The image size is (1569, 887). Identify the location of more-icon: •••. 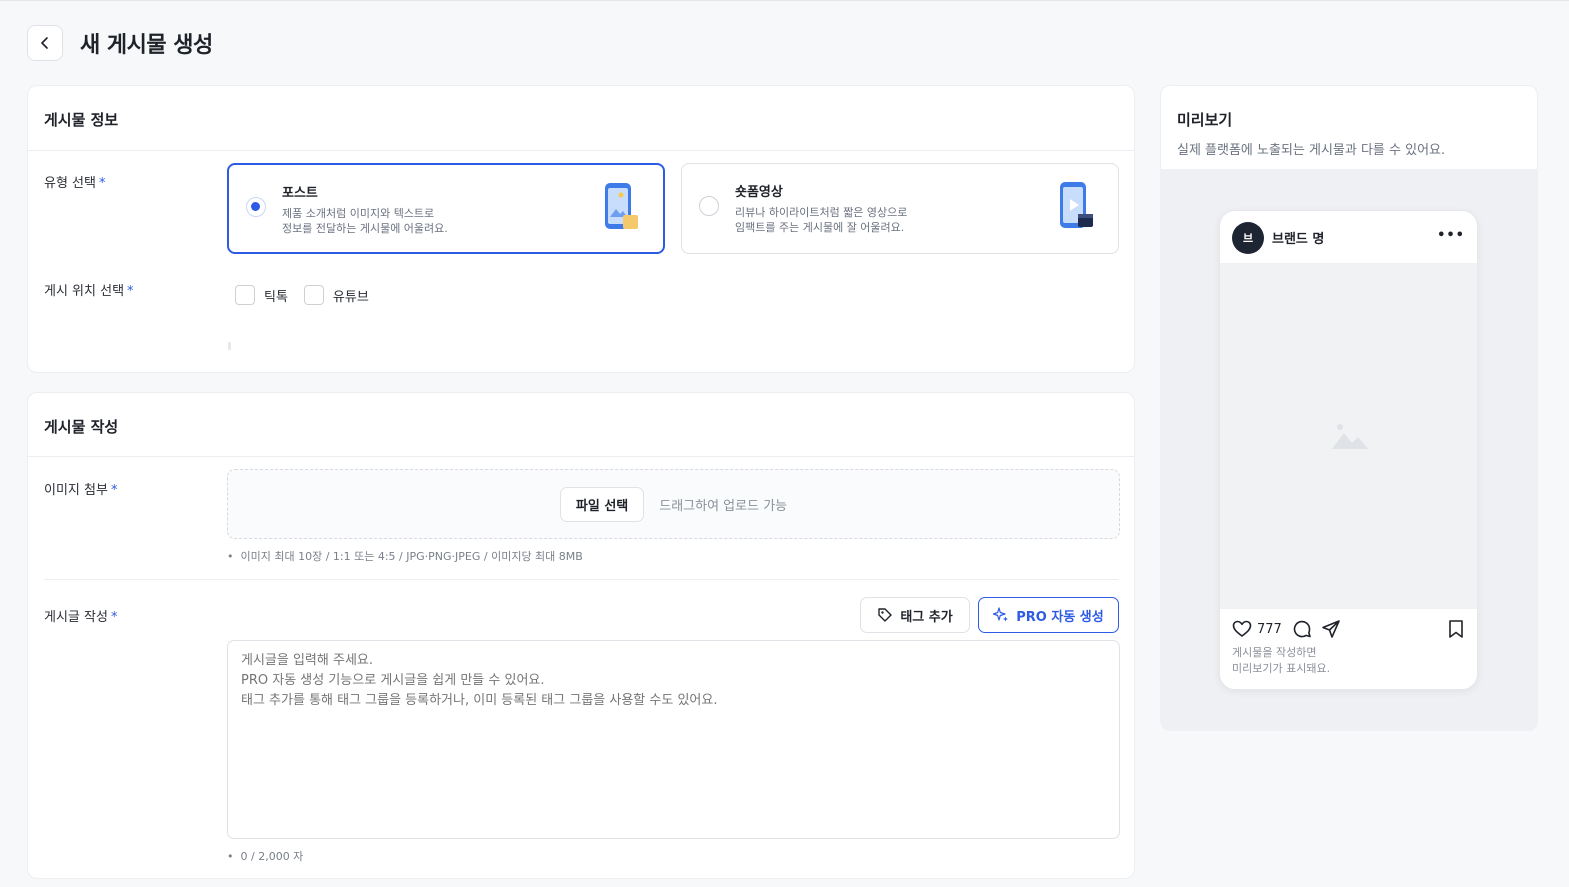
(1451, 235).